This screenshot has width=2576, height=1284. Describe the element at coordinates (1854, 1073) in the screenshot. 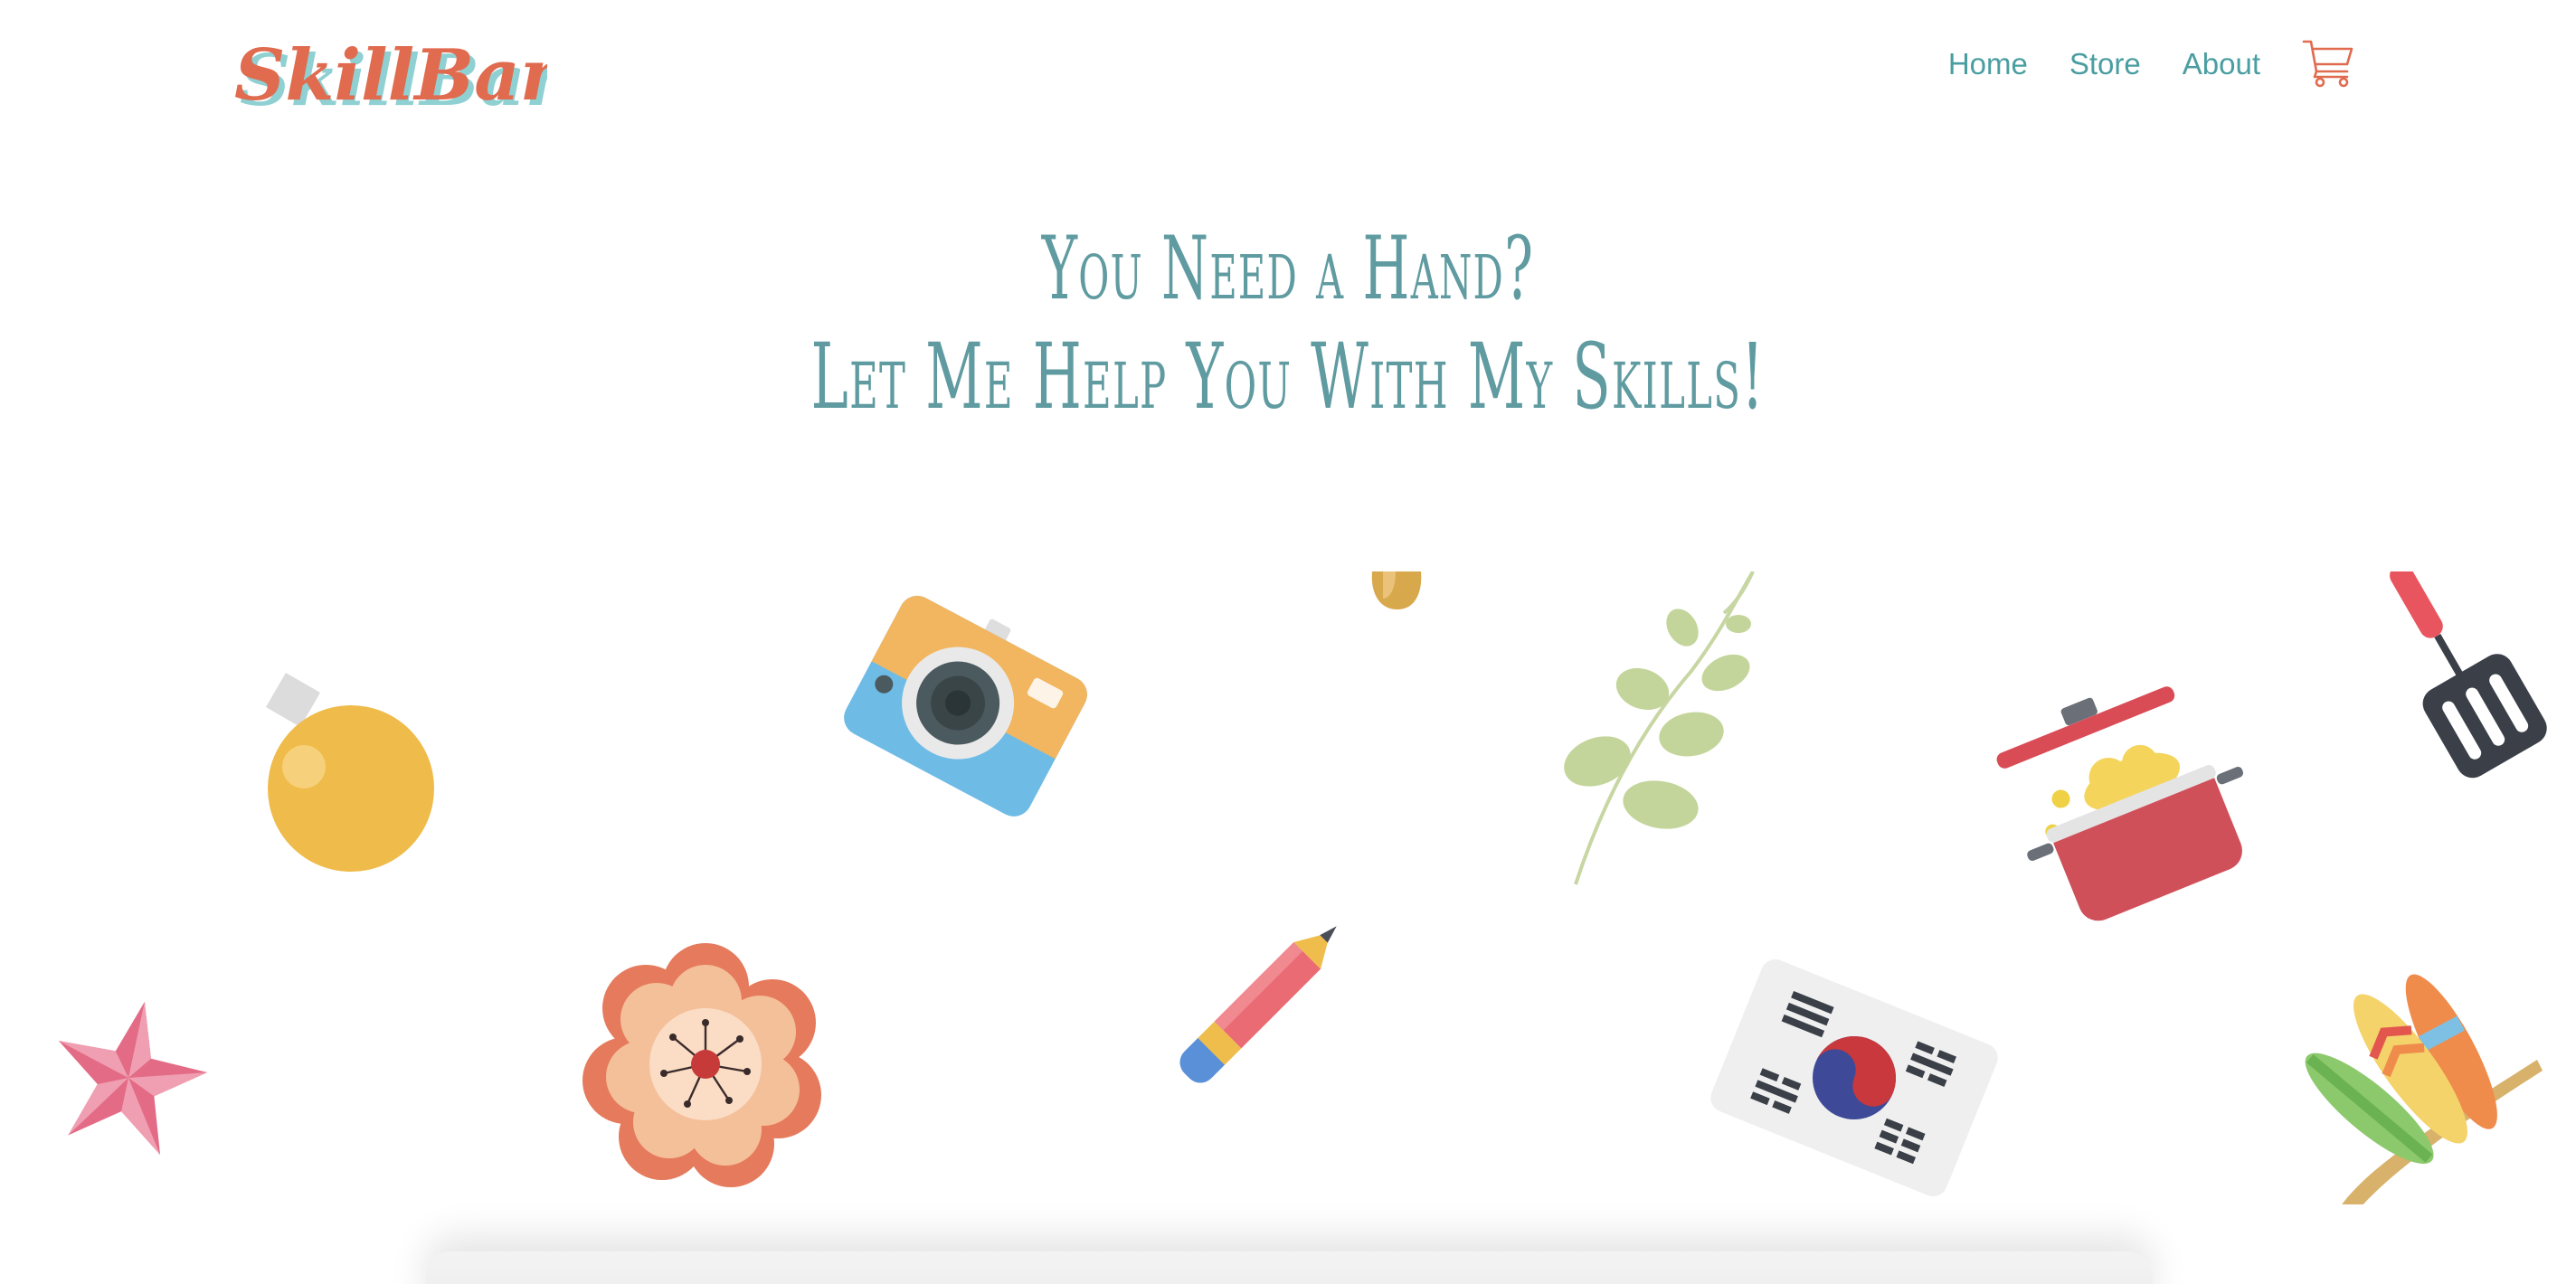

I see `korean-flag-icon` at that location.